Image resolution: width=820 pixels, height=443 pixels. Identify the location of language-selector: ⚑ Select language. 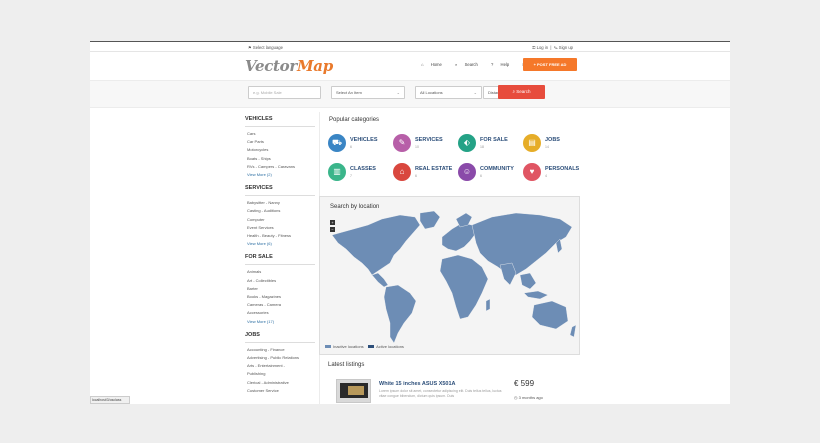
(265, 47).